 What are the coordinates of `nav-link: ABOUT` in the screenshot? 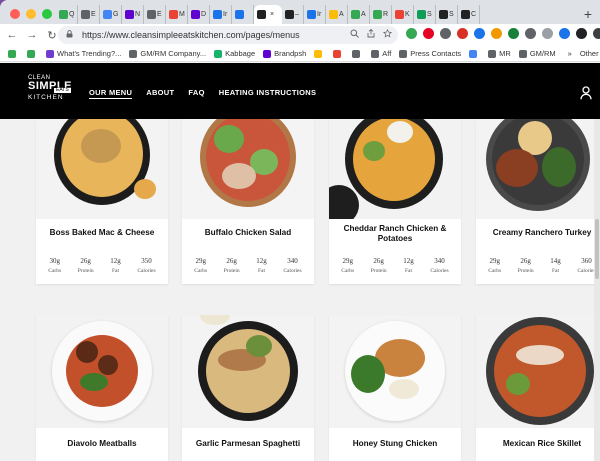 It's located at (160, 93).